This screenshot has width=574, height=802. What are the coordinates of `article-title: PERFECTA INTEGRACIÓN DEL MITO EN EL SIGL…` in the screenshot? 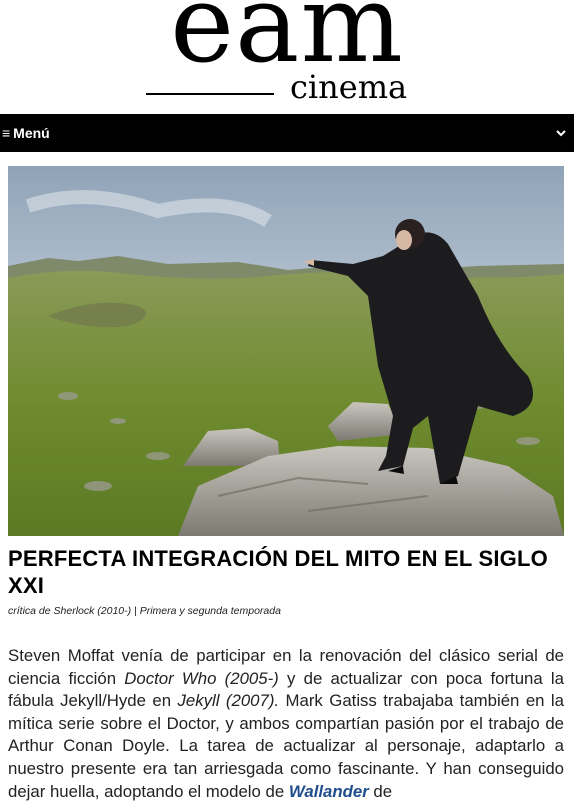 It's located at (278, 572).